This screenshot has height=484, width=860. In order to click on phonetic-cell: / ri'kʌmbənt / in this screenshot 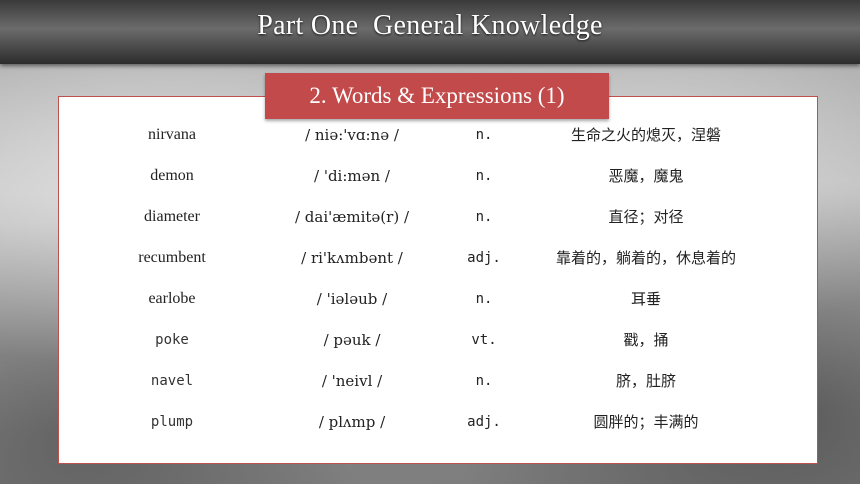, I will do `click(352, 258)`.